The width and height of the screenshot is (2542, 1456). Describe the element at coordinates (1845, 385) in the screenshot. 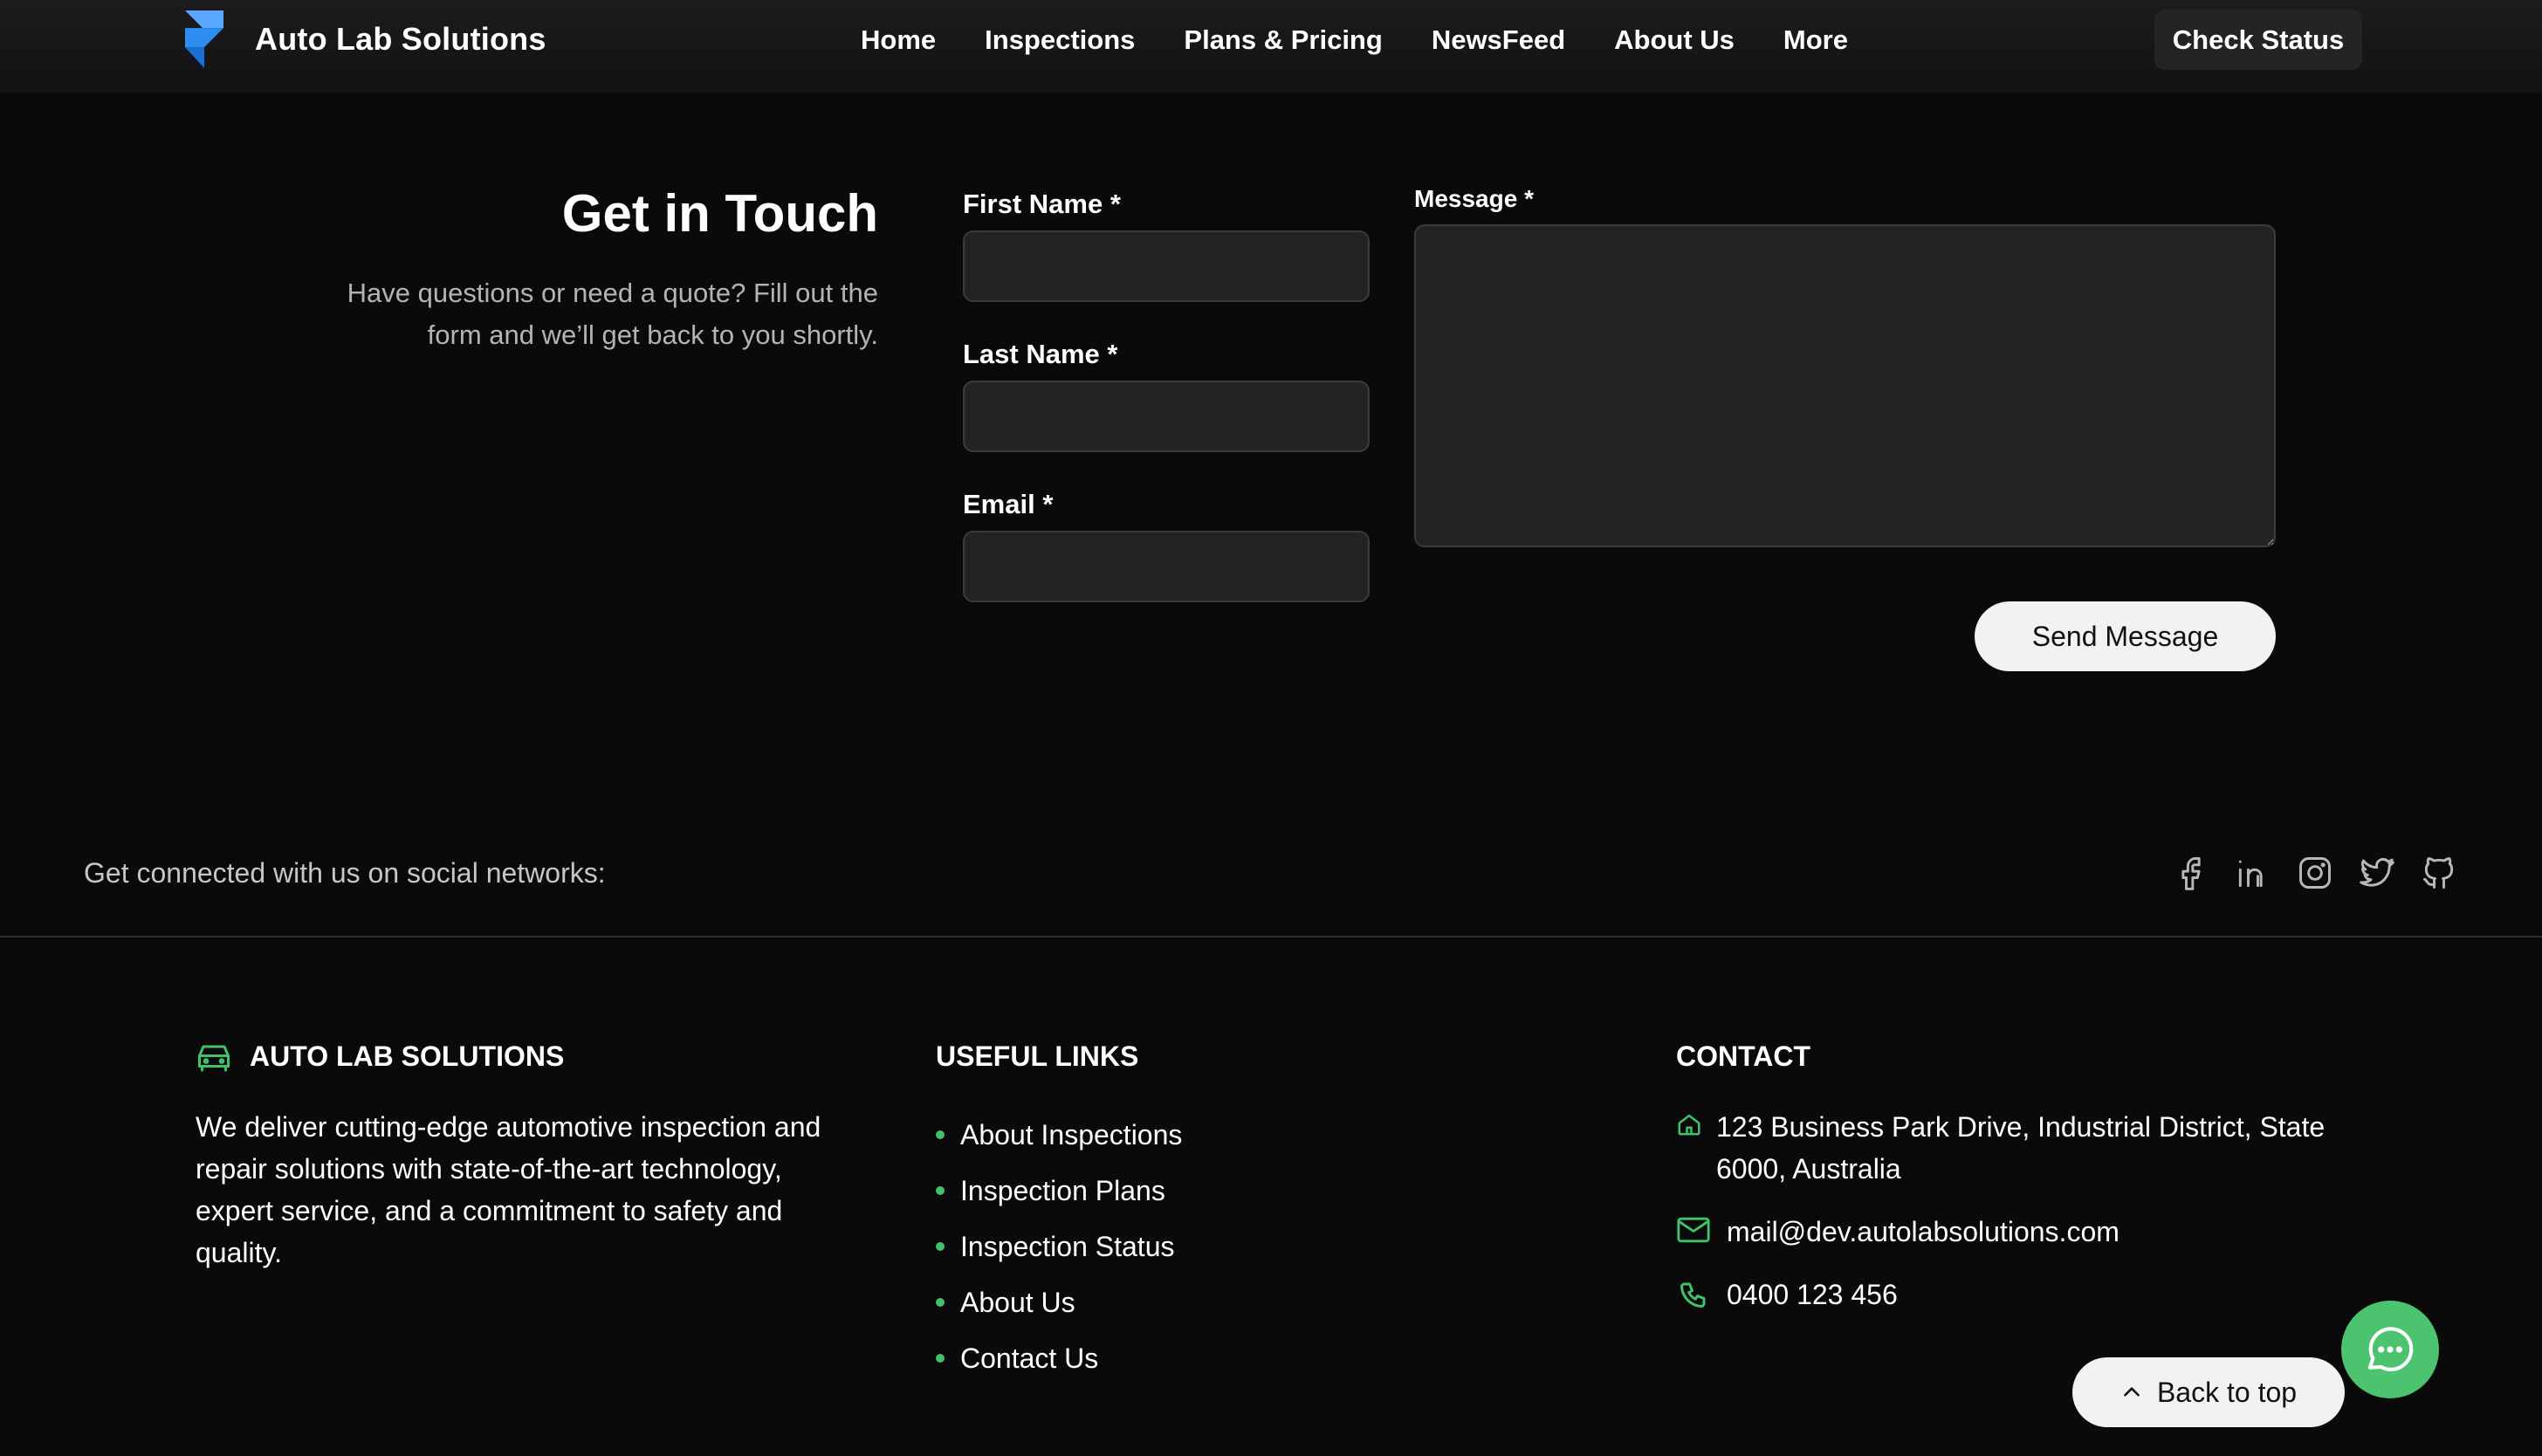

I see `message-field` at that location.